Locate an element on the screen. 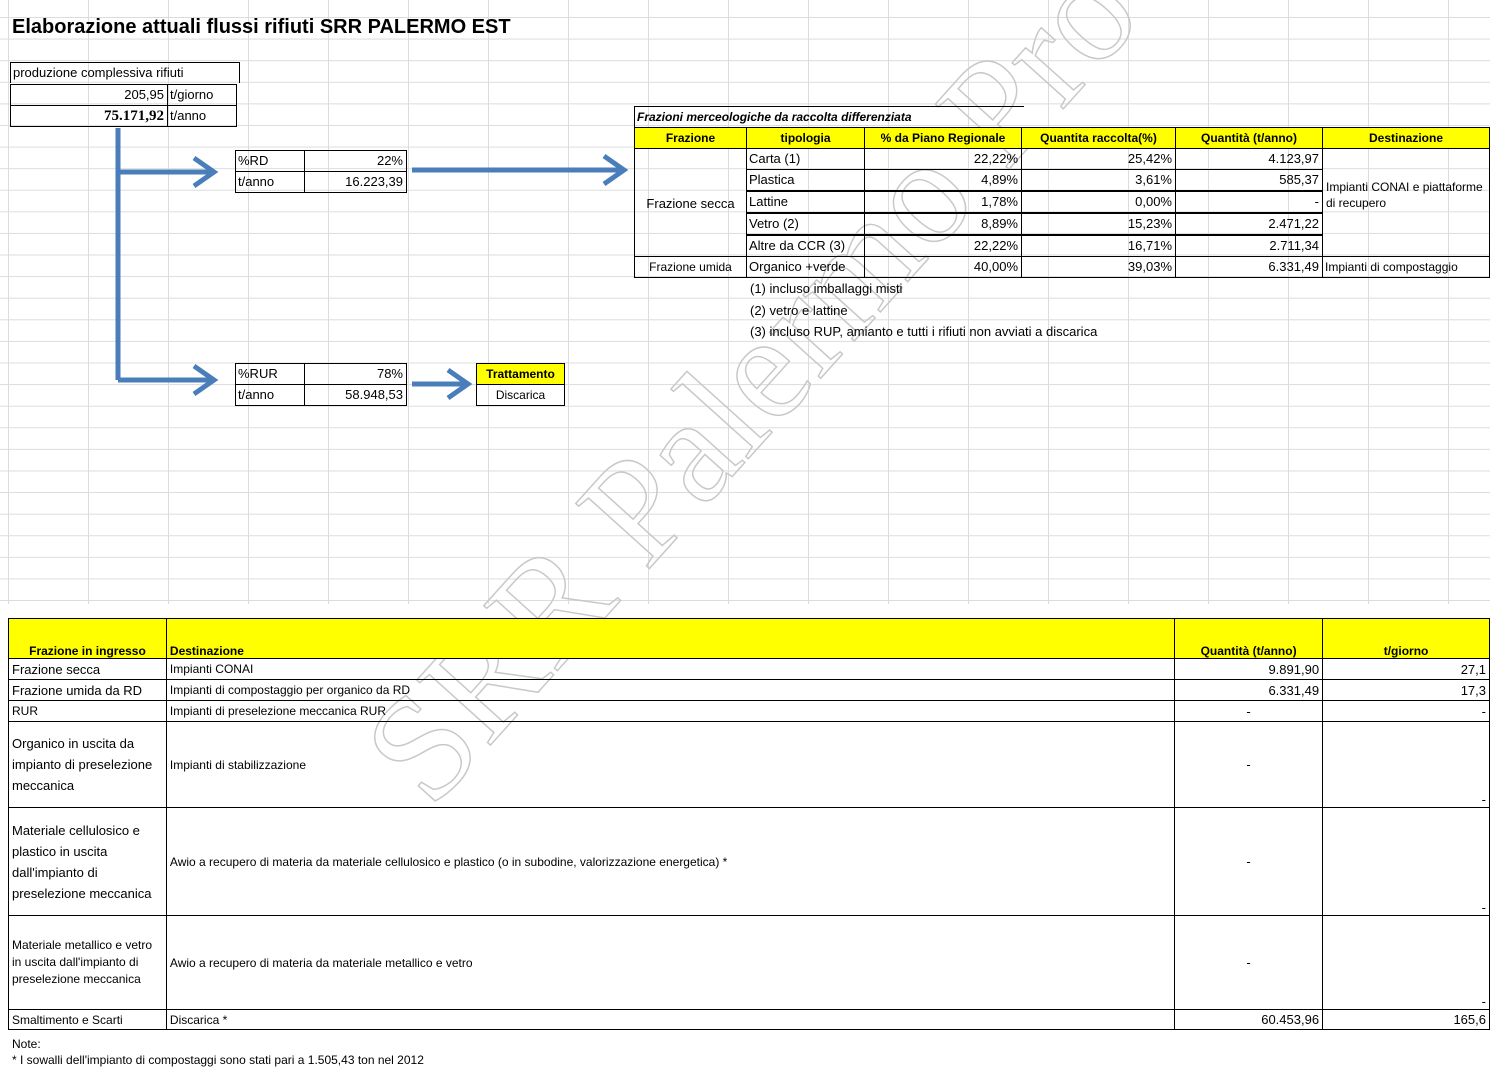 The width and height of the screenshot is (1490, 1074). fraction-pct-piano: 8,89% is located at coordinates (943, 224).